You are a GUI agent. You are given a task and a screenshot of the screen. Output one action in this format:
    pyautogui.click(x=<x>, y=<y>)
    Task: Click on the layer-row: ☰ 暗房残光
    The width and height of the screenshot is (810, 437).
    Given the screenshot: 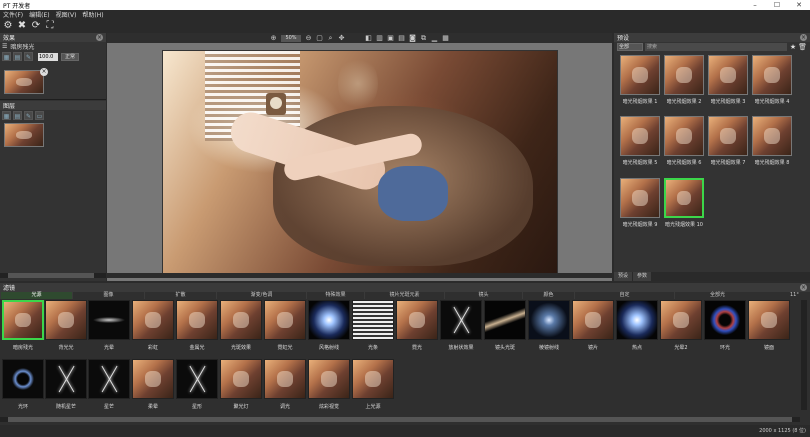 What is the action you would take?
    pyautogui.click(x=53, y=46)
    